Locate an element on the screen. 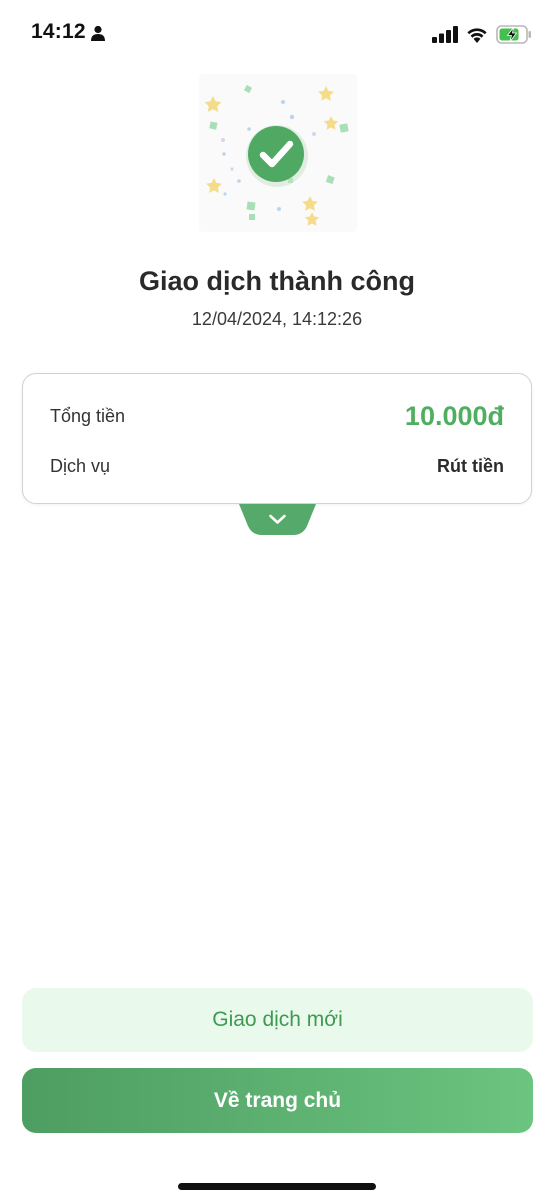  total-amount: 10.000đ is located at coordinates (454, 415).